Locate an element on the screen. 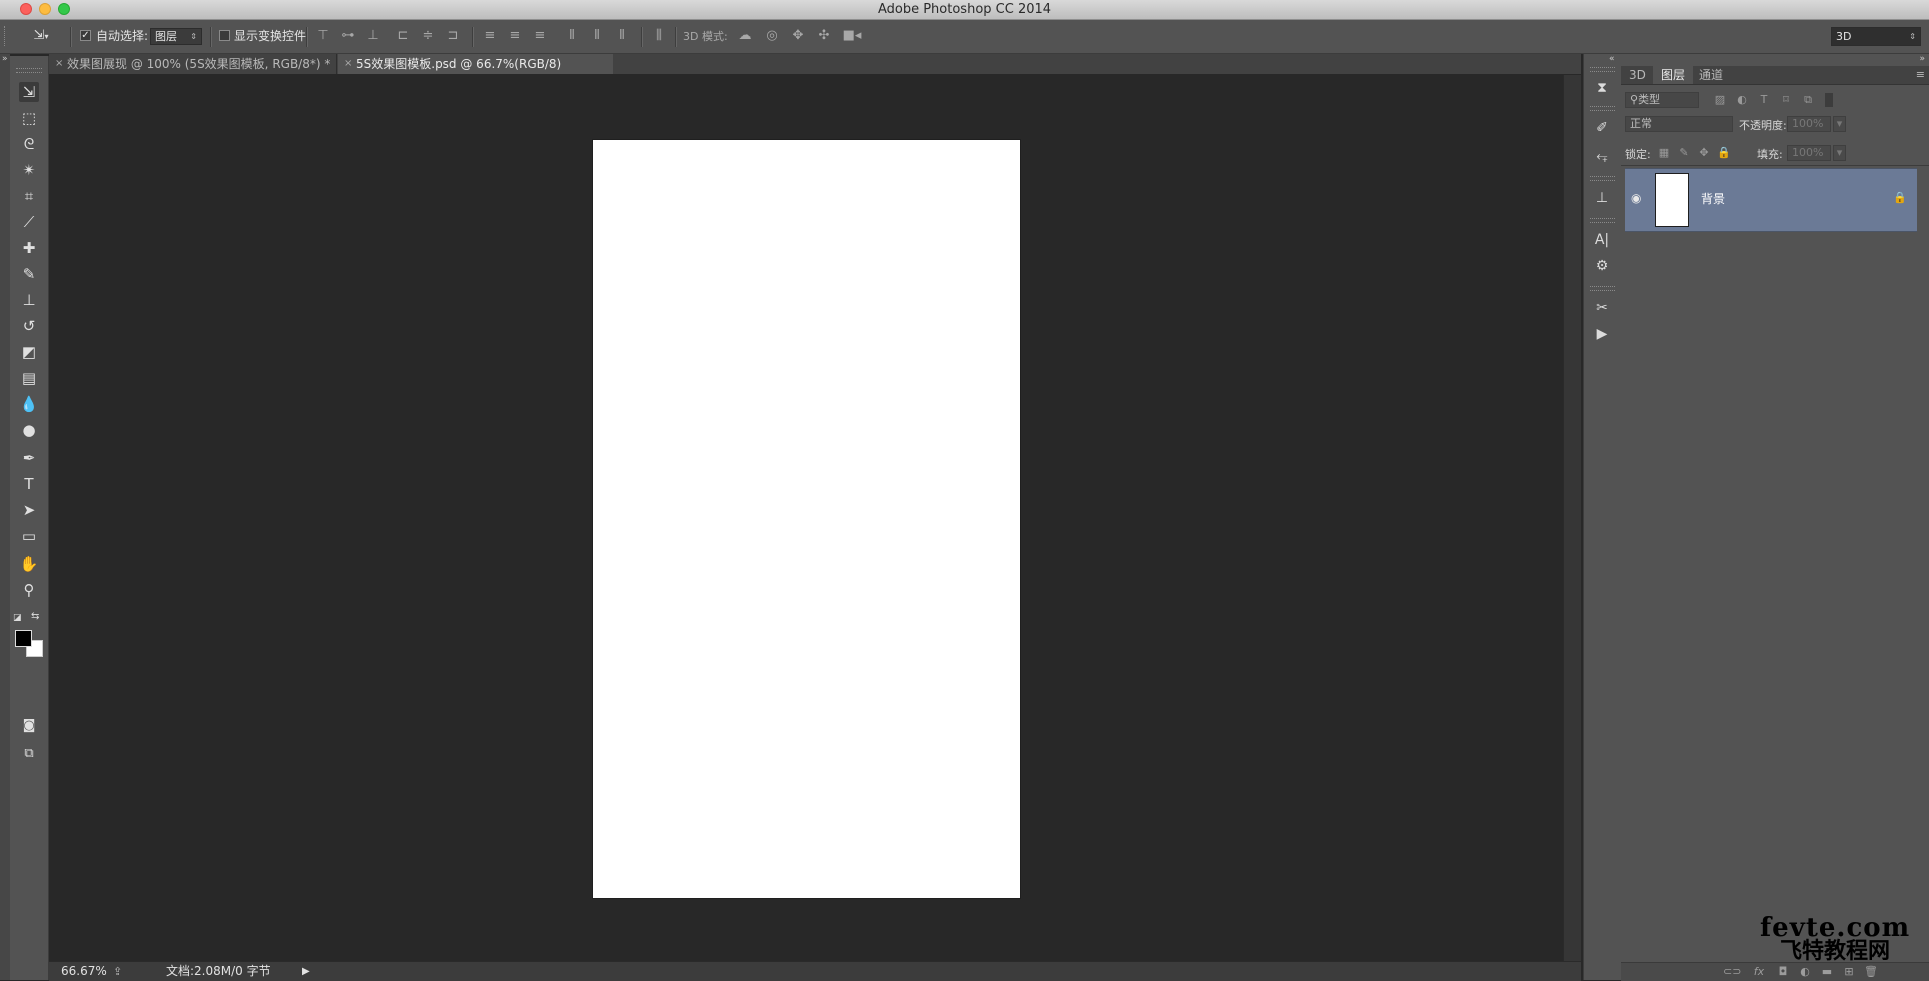  adjustment-layer-icon: ◐ is located at coordinates (1805, 972).